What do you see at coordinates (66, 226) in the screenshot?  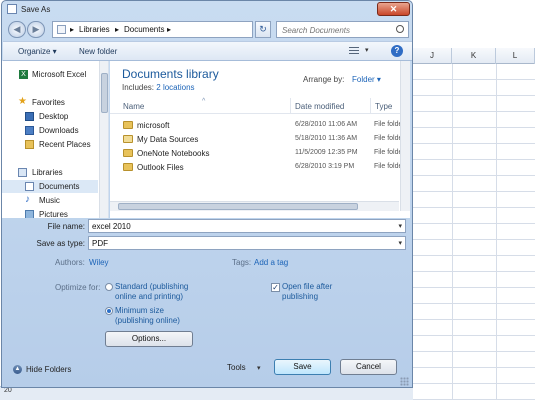 I see `file-name-label: File name:` at bounding box center [66, 226].